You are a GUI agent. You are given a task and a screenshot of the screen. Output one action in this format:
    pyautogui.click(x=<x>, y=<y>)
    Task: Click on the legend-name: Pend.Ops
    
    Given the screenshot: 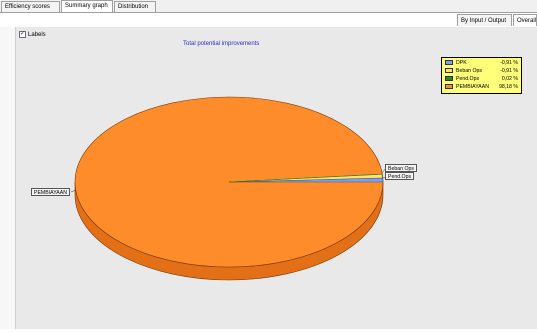 What is the action you would take?
    pyautogui.click(x=468, y=79)
    